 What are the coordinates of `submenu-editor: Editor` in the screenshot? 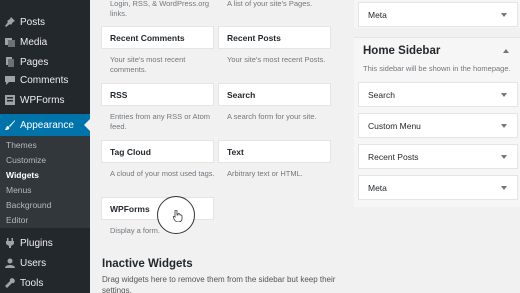 It's located at (17, 220).